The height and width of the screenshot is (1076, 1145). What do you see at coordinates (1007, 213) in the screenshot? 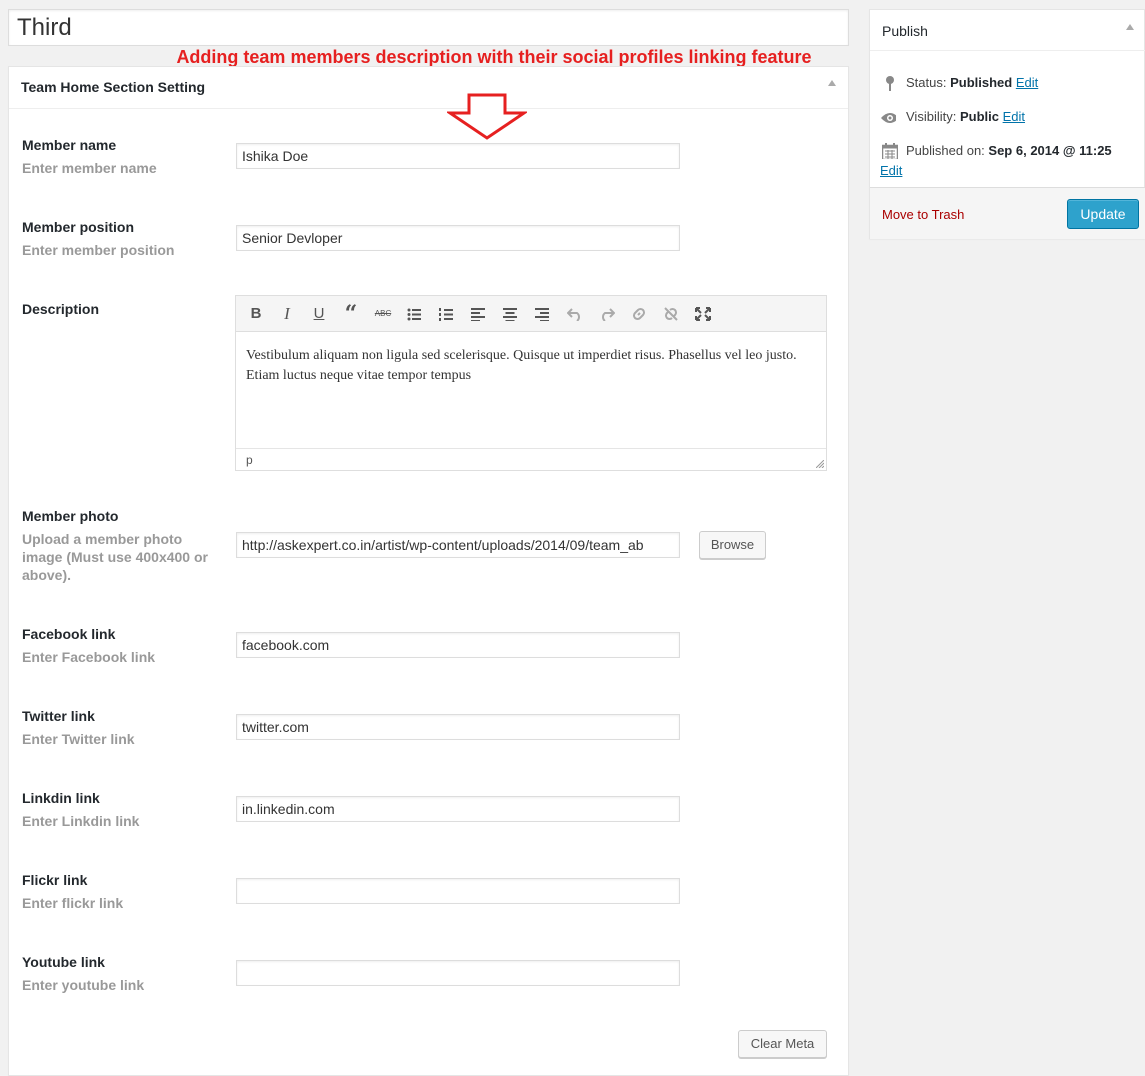
I see `publish-footer: Move to Trash Update` at bounding box center [1007, 213].